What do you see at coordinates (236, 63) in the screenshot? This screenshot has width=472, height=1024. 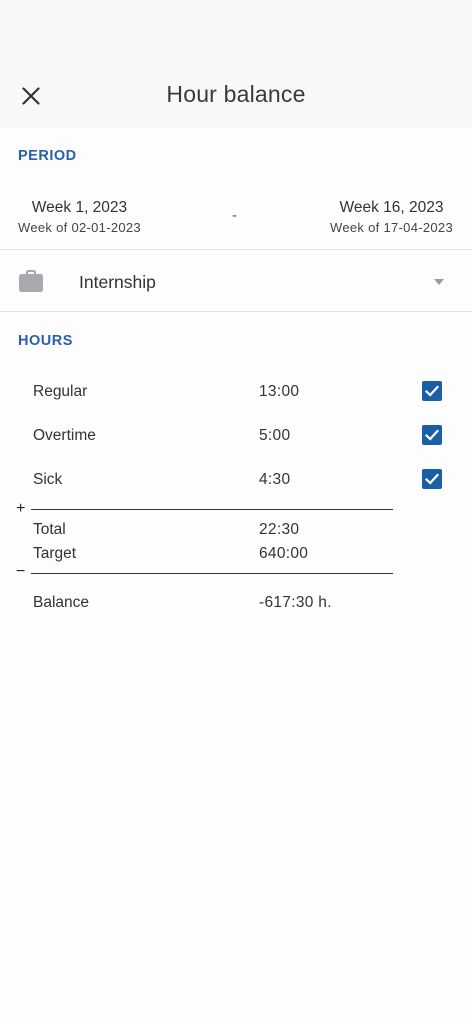 I see `header-bar: Hour balance` at bounding box center [236, 63].